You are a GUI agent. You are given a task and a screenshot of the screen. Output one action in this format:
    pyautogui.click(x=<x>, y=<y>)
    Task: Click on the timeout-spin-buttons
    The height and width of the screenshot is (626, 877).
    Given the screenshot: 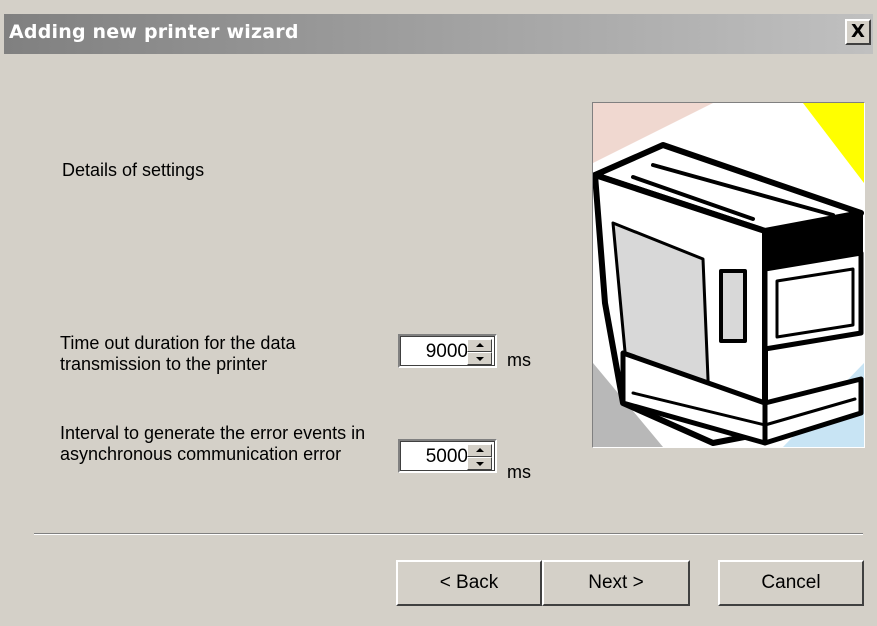 What is the action you would take?
    pyautogui.click(x=479, y=352)
    